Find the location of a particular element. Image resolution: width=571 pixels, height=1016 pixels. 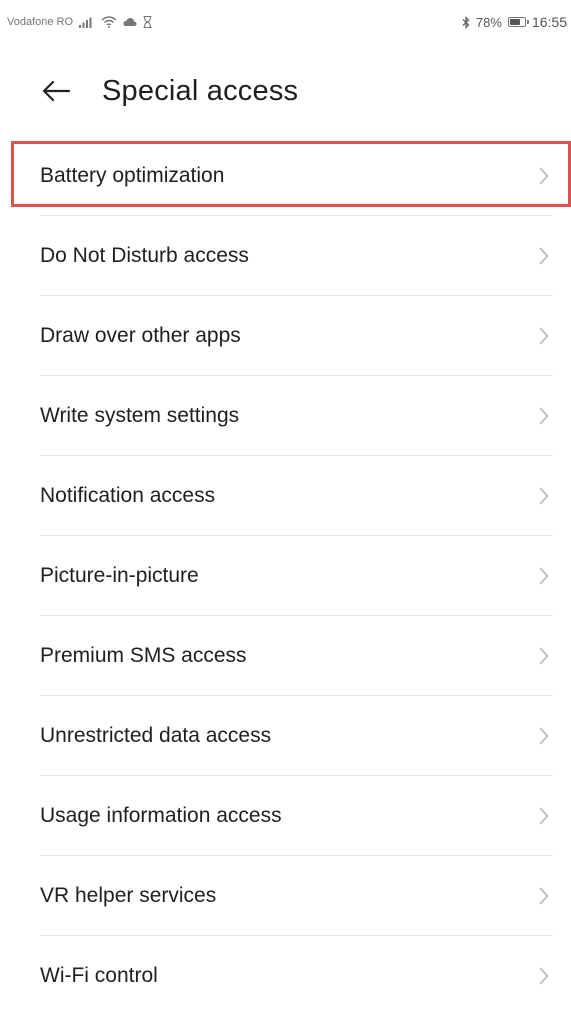

list-item-label: Unrestricted data access is located at coordinates (156, 735).